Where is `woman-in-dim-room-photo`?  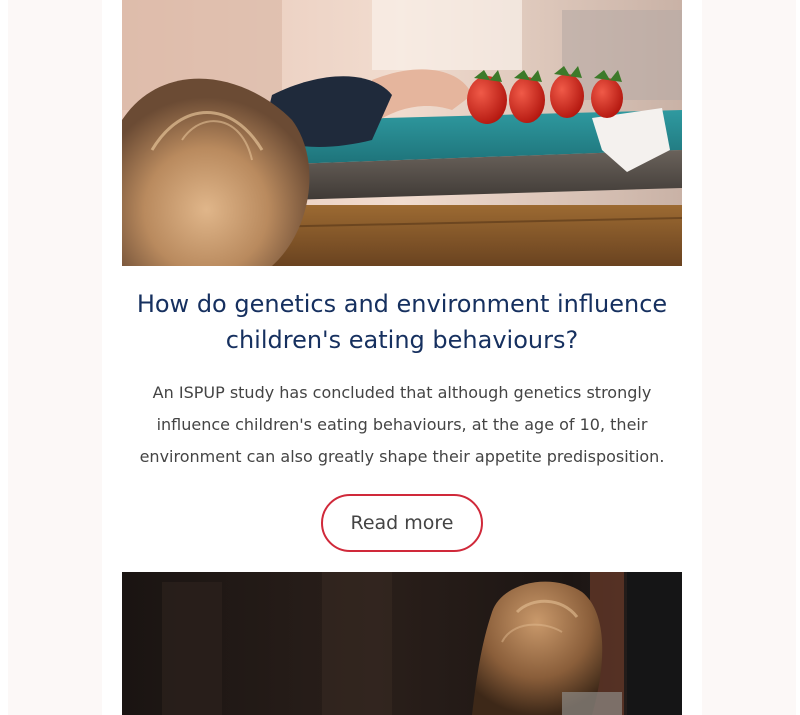 woman-in-dim-room-photo is located at coordinates (402, 643).